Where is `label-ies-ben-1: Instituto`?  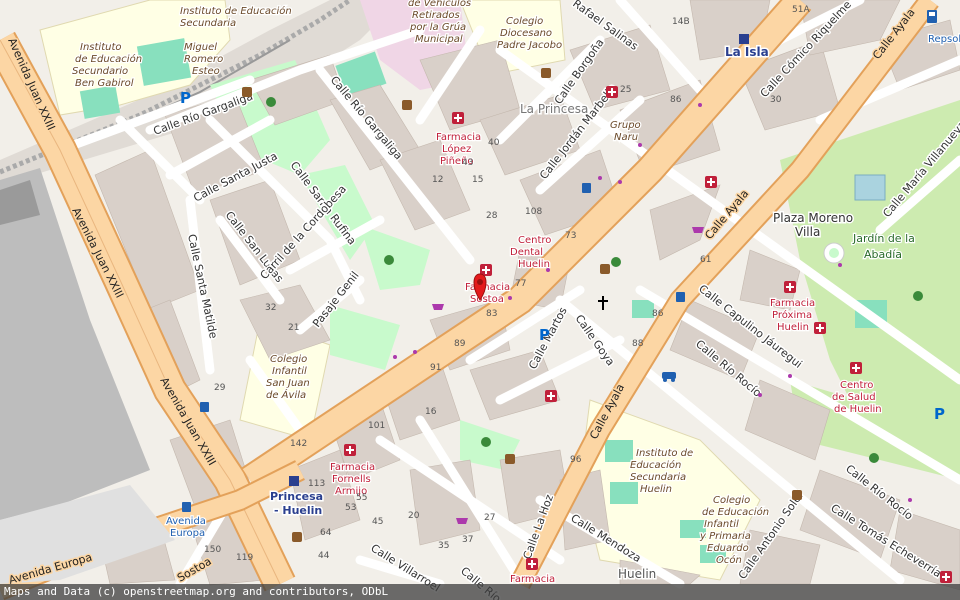
label-ies-ben-1: Instituto is located at coordinates (101, 47).